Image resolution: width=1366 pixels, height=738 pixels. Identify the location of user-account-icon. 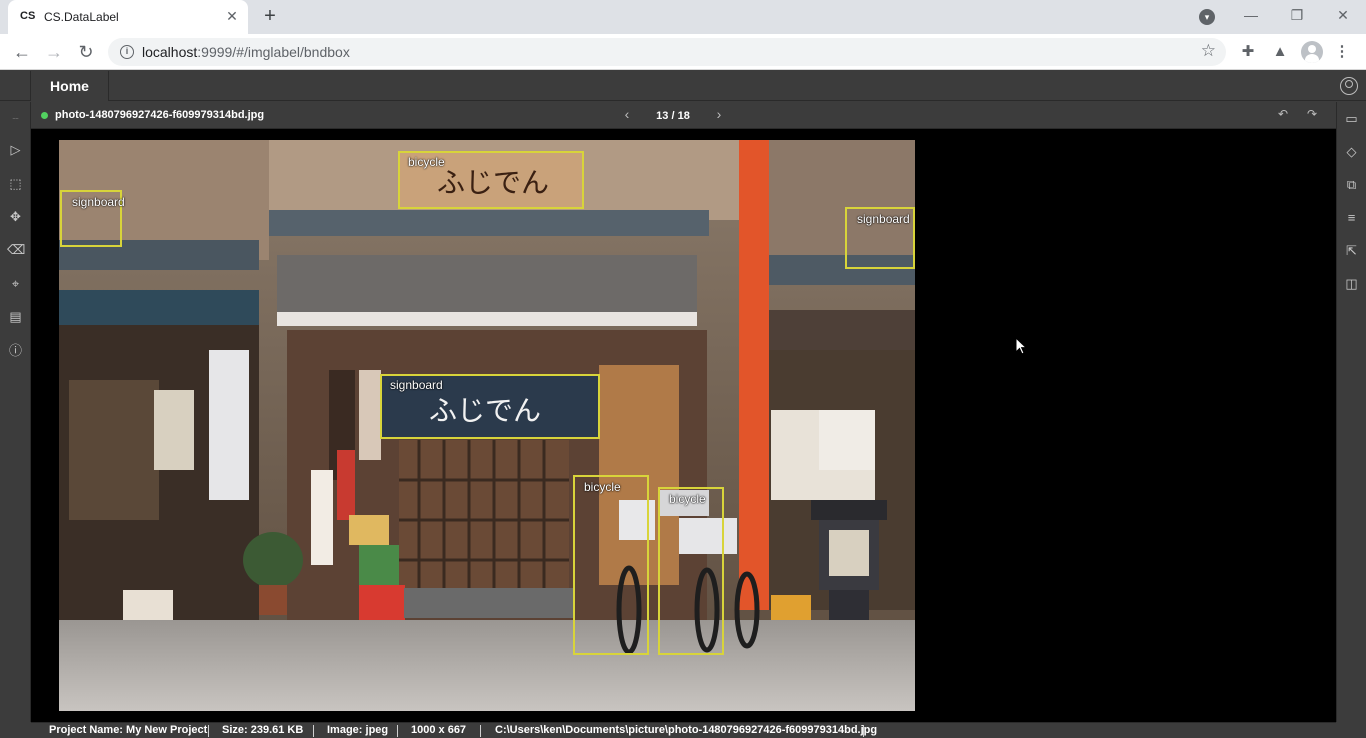
(1349, 86).